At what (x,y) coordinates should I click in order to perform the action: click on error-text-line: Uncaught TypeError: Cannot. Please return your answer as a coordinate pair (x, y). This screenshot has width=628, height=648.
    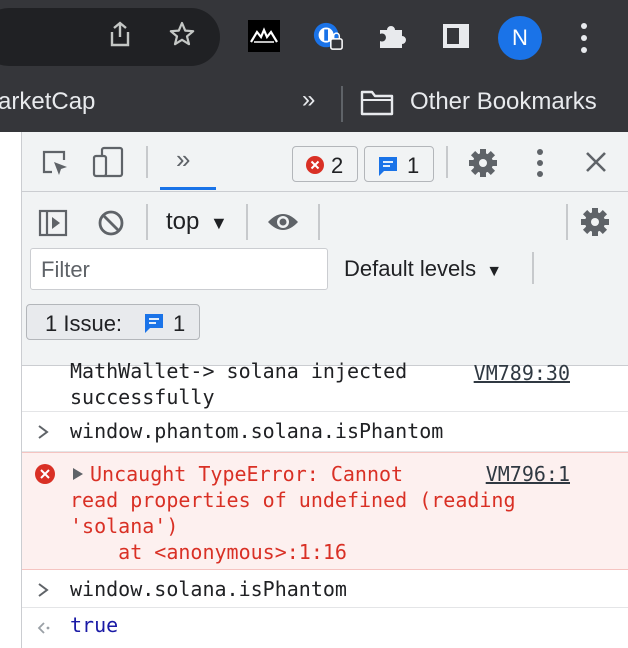
    Looking at the image, I should click on (247, 474).